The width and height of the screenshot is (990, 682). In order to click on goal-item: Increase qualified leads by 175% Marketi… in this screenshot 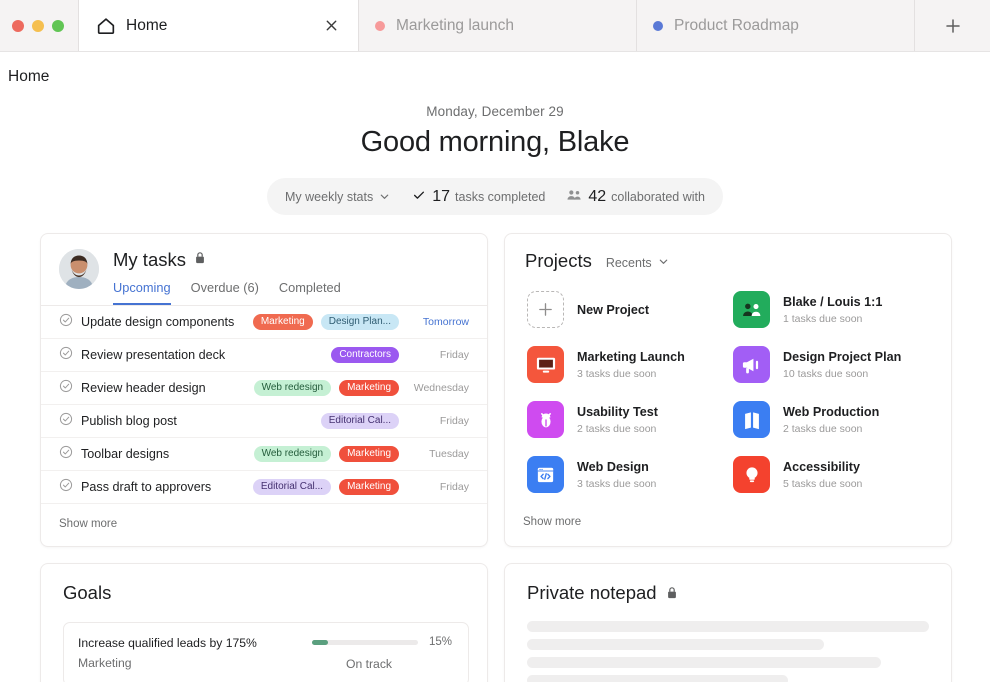, I will do `click(266, 652)`.